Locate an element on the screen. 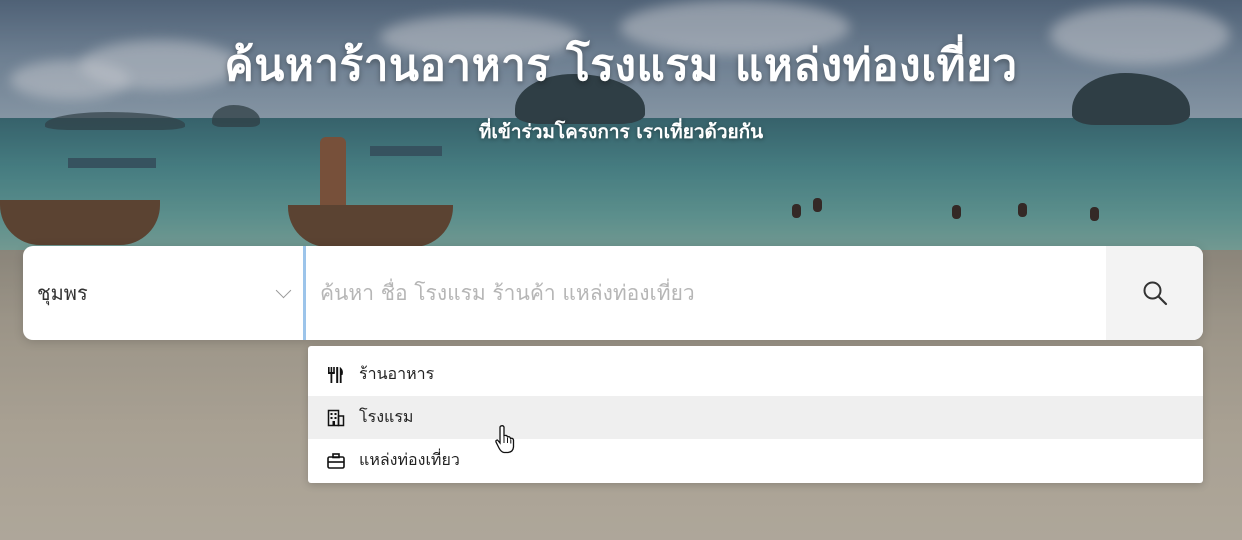 This screenshot has width=1242, height=540. search-icon is located at coordinates (1155, 293).